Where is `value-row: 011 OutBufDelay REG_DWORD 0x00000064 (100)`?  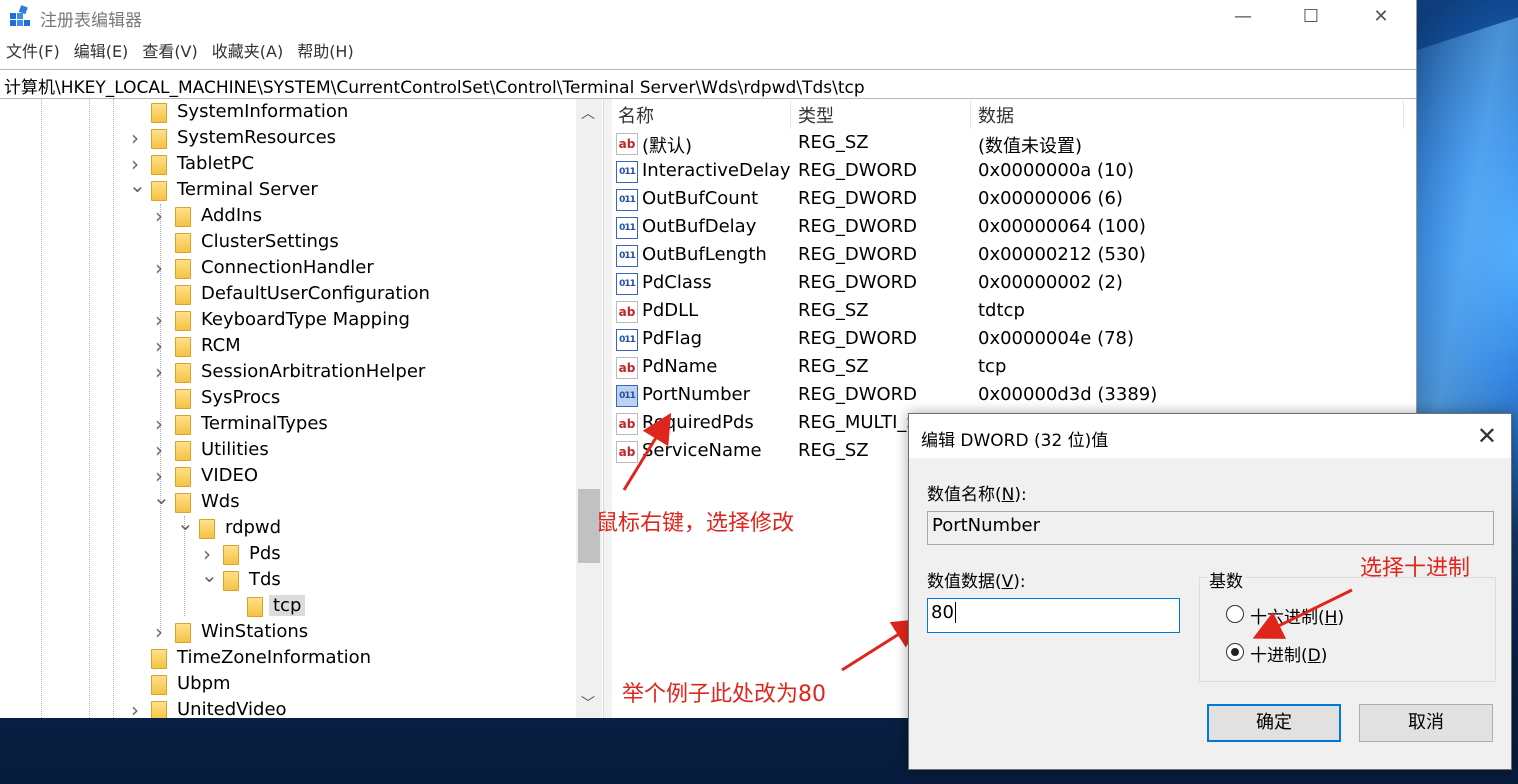
value-row: 011 OutBufDelay REG_DWORD 0x00000064 (100) is located at coordinates (1012, 228).